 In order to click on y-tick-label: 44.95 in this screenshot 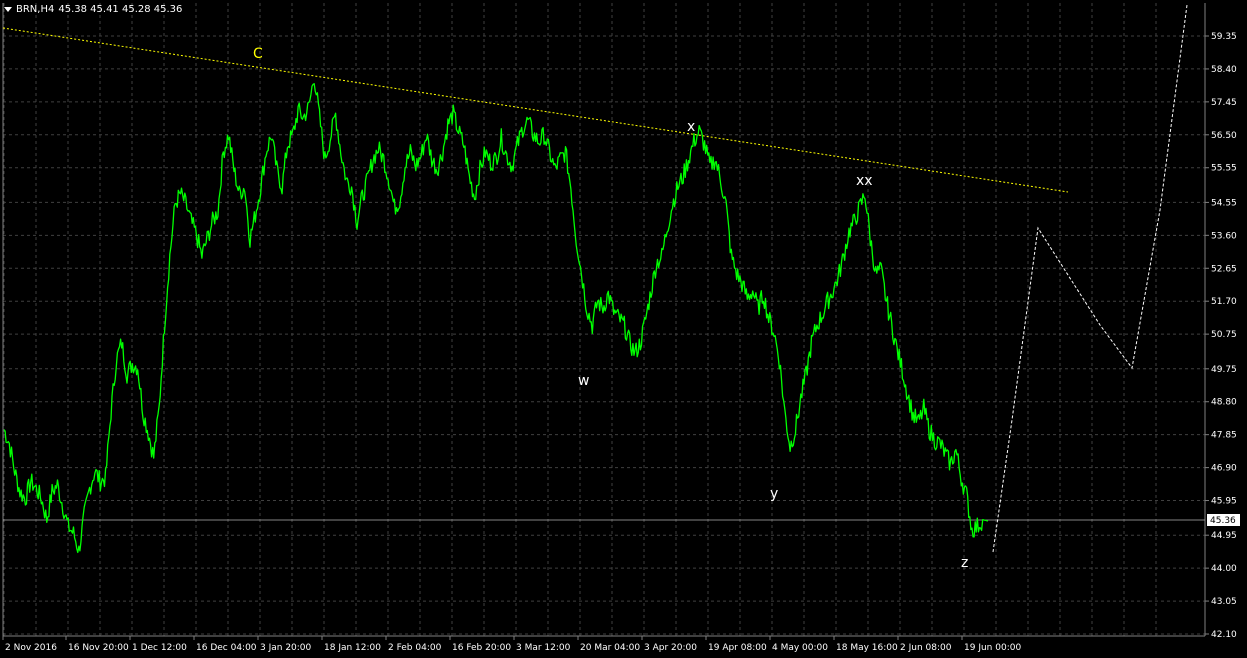, I will do `click(1224, 536)`.